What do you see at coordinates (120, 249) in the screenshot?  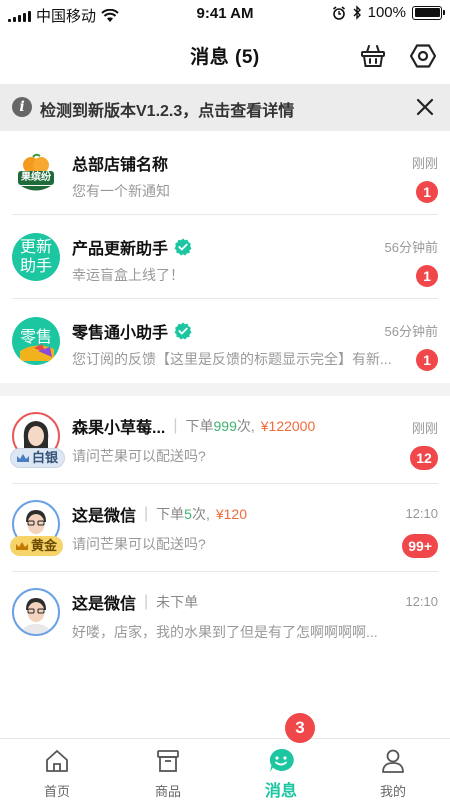 I see `row-title-text: 产品更新助手` at bounding box center [120, 249].